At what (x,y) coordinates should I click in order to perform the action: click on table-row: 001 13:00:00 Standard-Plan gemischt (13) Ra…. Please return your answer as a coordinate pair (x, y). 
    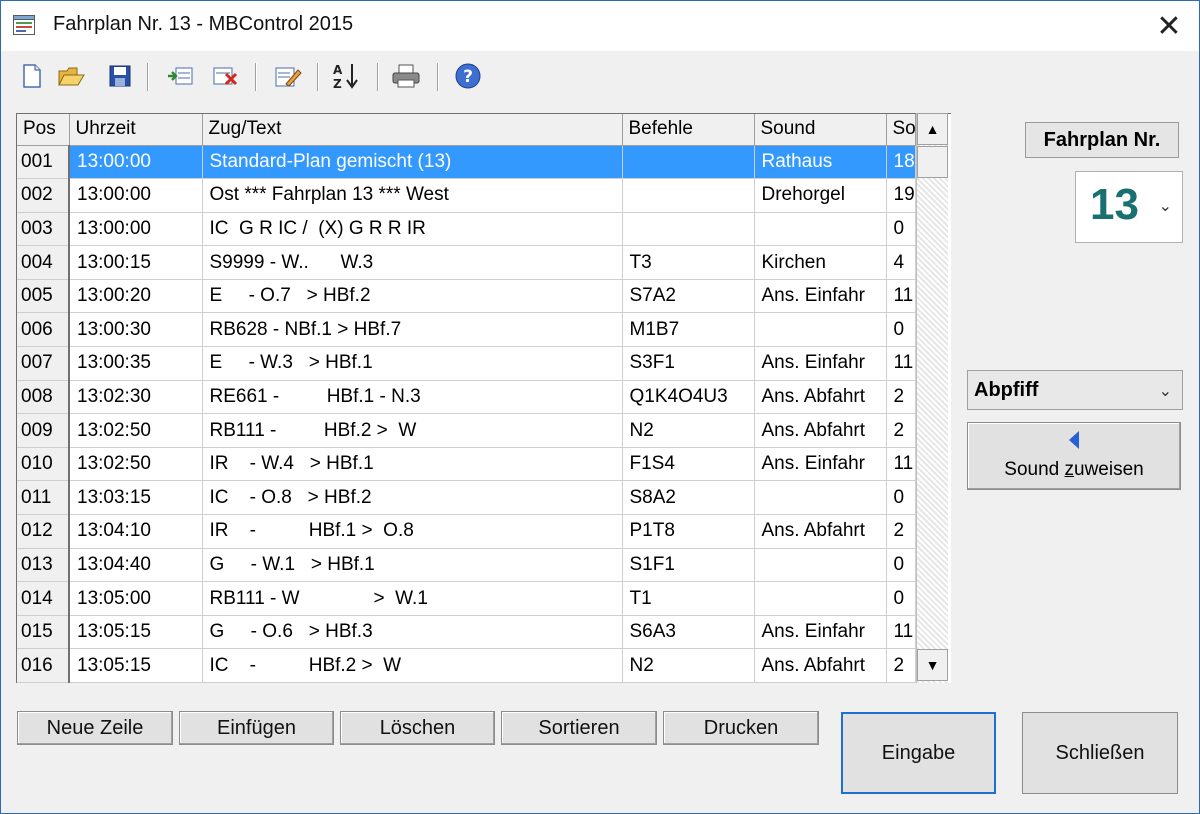
    Looking at the image, I should click on (466, 162).